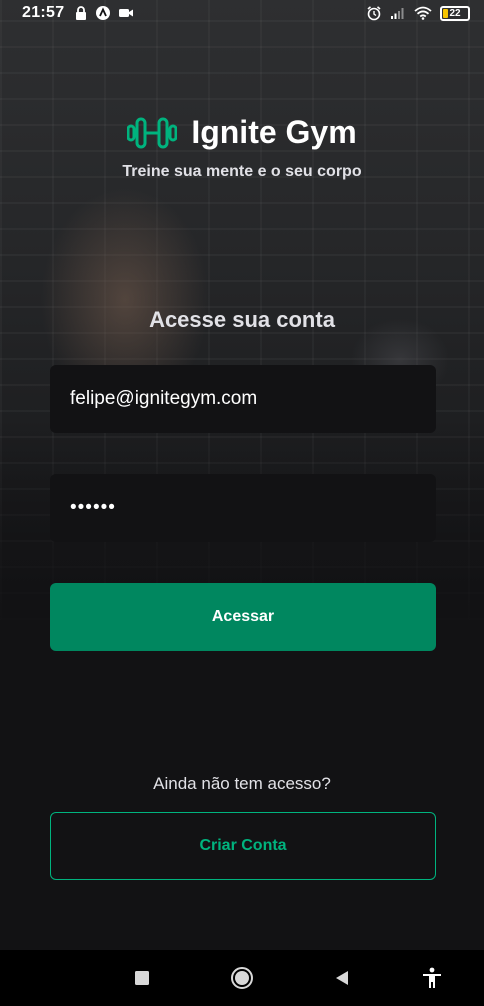 This screenshot has height=1006, width=484. I want to click on app-icon, so click(103, 13).